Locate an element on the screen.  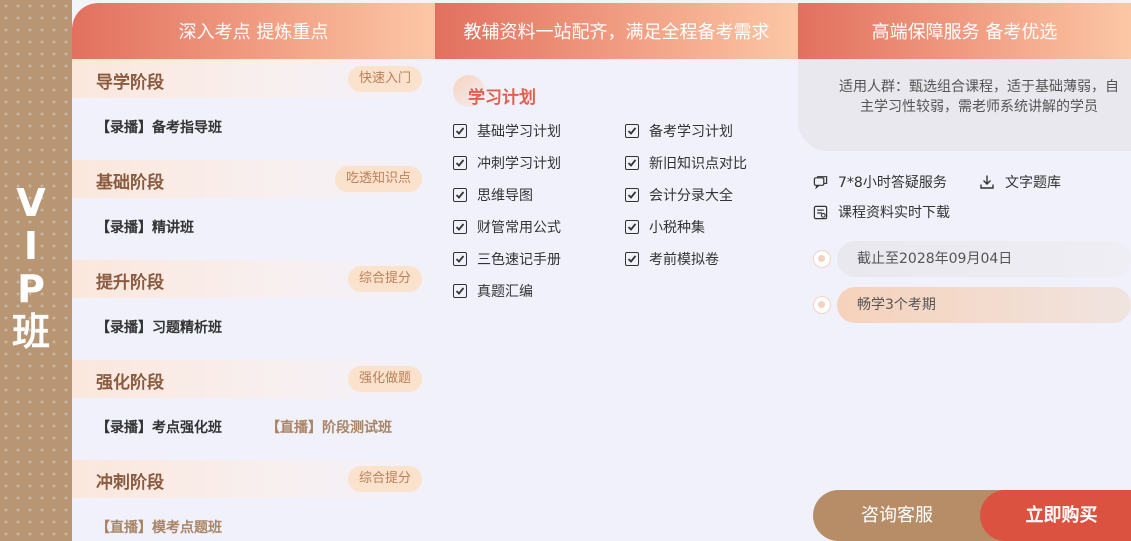
vip-title-char: I is located at coordinates (31, 246).